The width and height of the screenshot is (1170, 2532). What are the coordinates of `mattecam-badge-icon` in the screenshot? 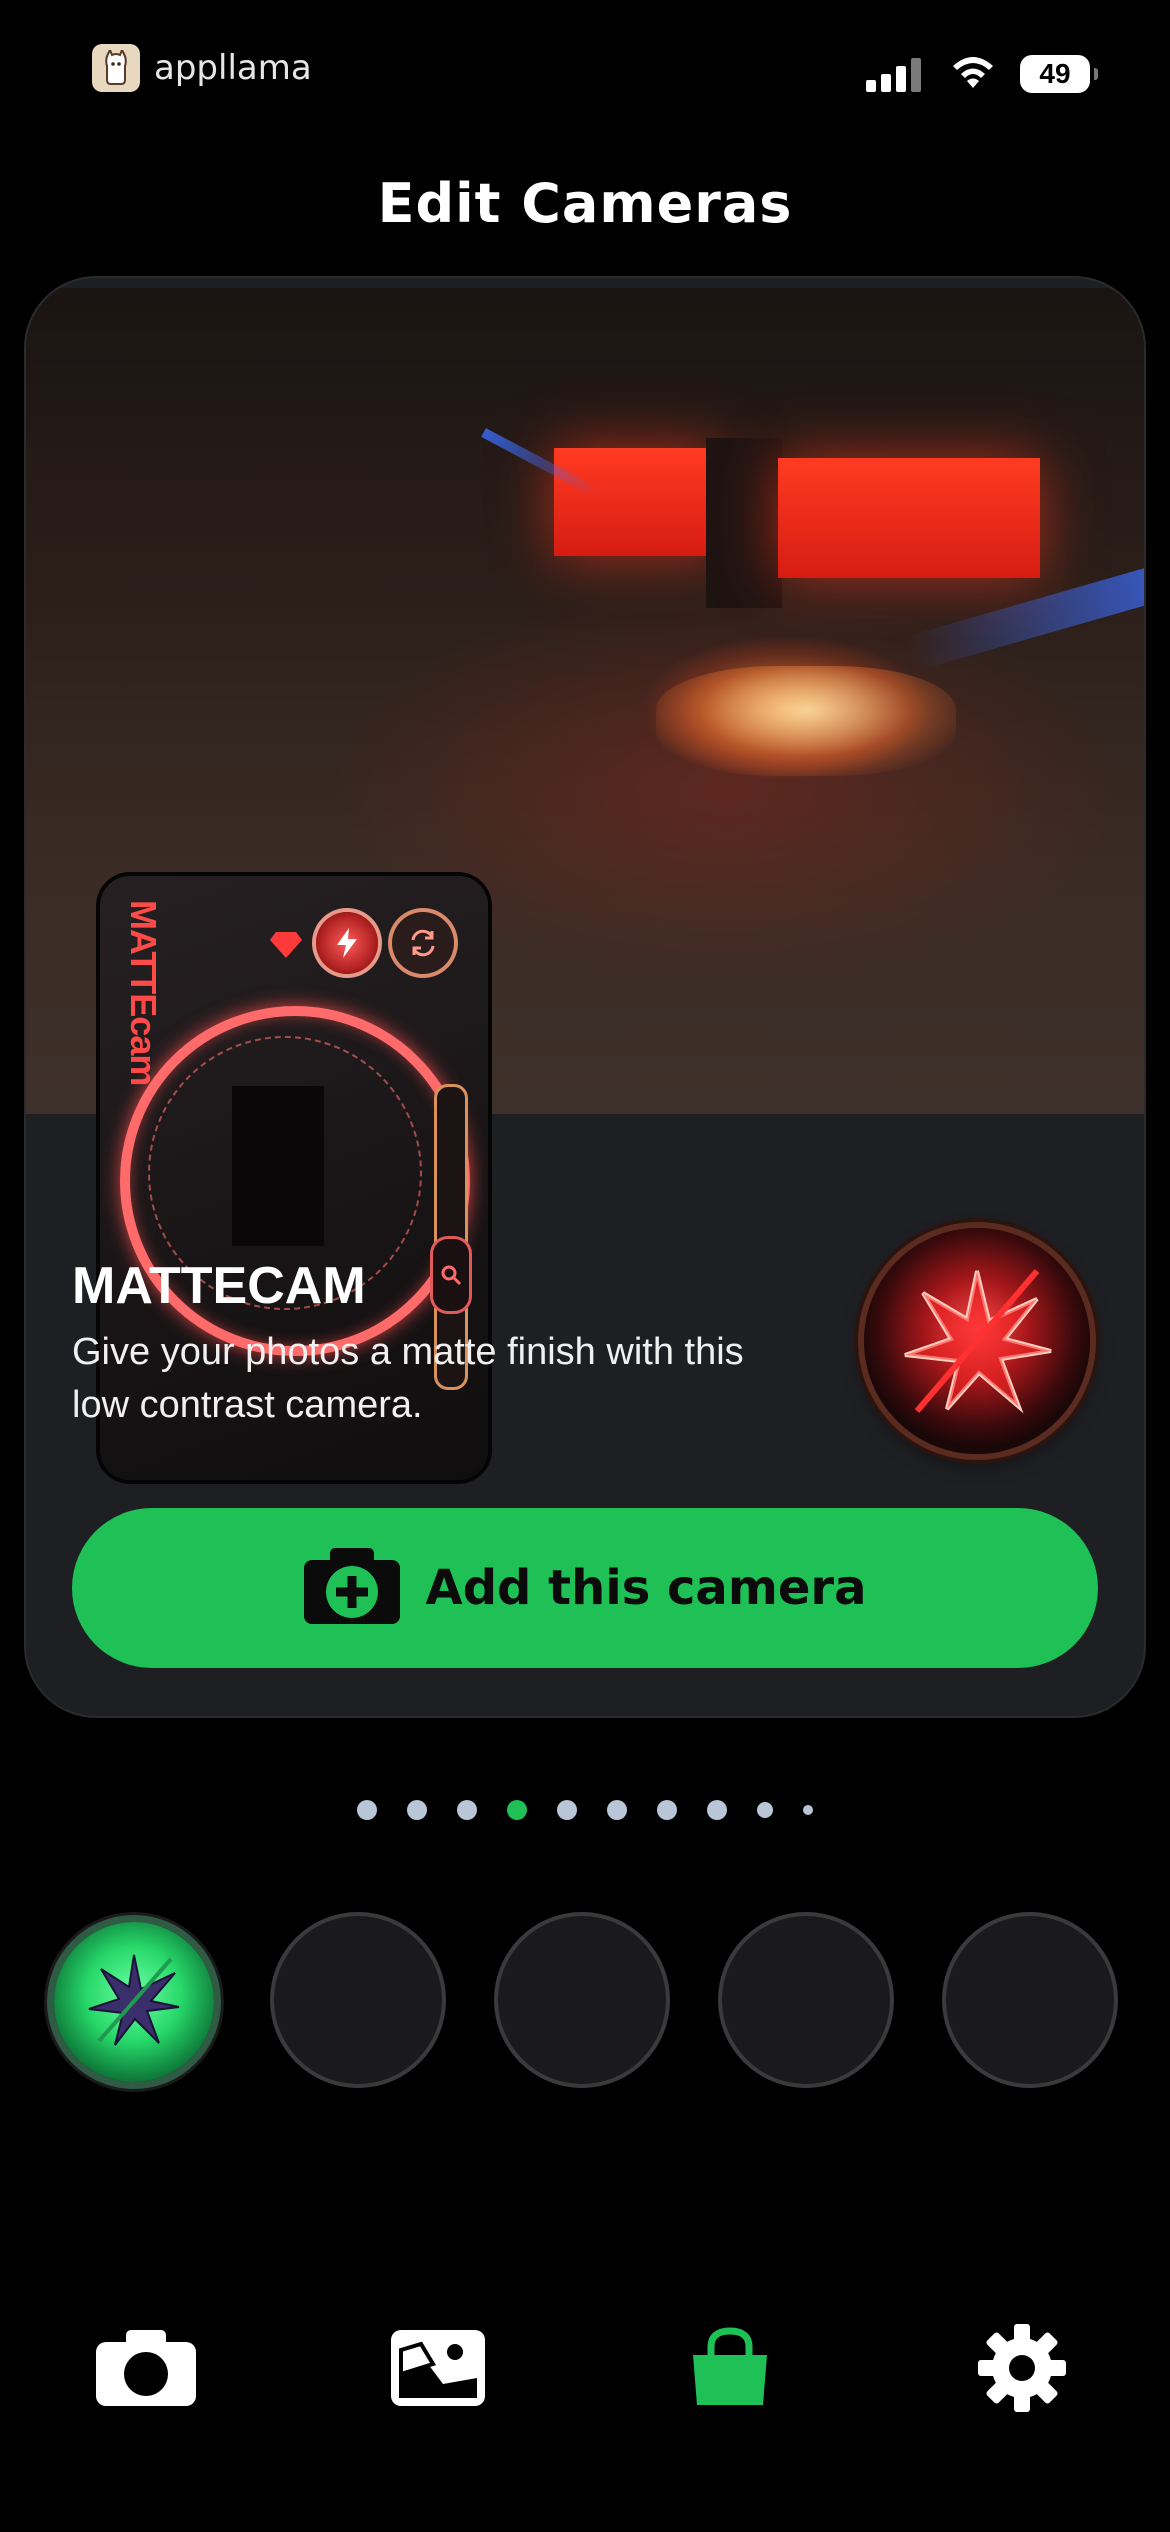 It's located at (977, 1341).